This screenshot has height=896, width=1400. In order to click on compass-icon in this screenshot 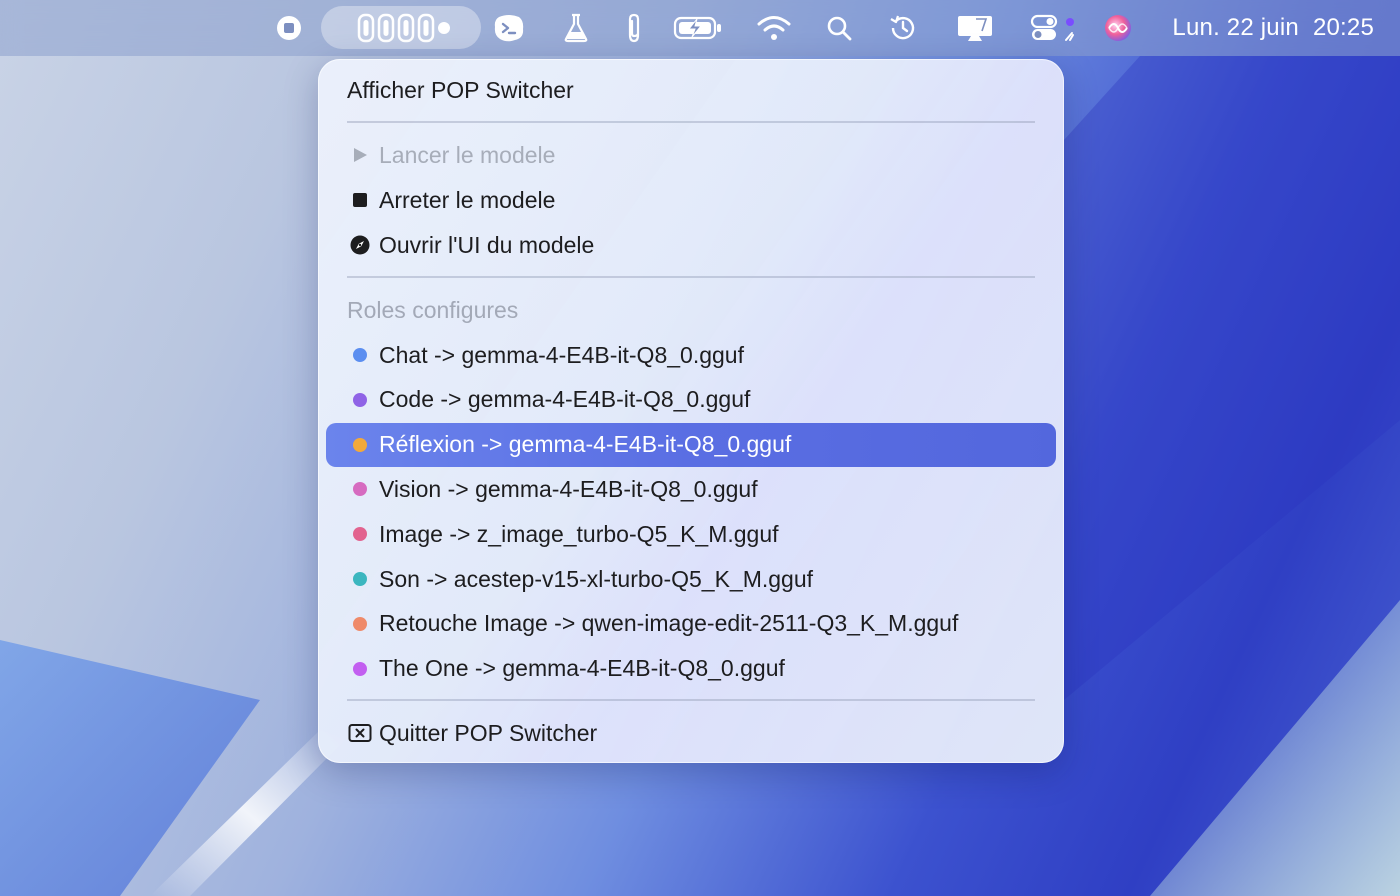, I will do `click(360, 245)`.